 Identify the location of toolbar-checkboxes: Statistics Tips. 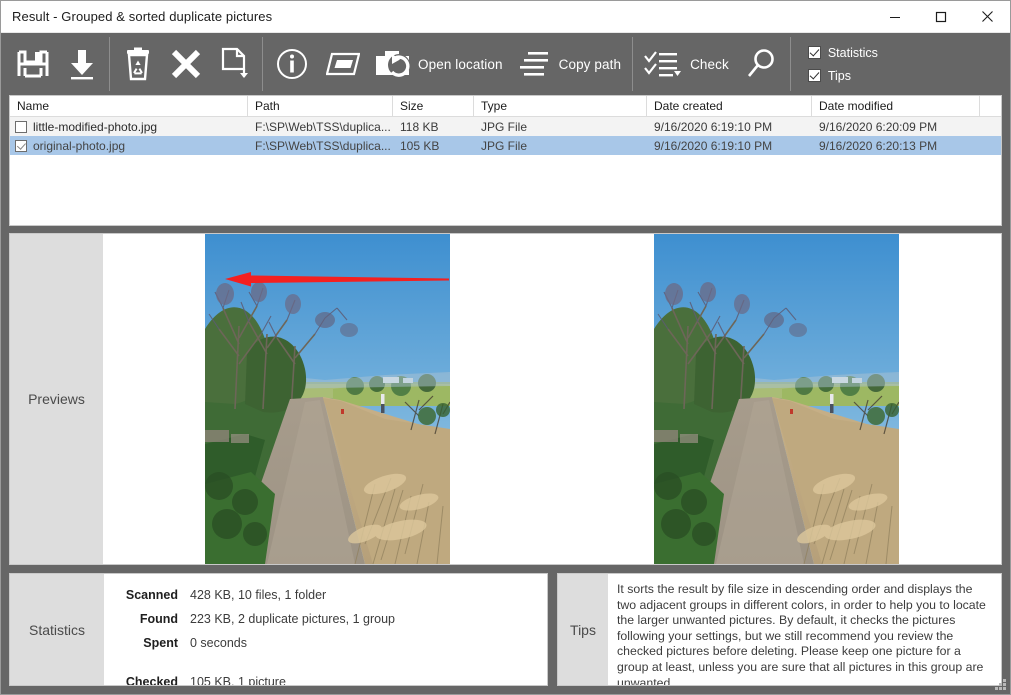
(836, 64).